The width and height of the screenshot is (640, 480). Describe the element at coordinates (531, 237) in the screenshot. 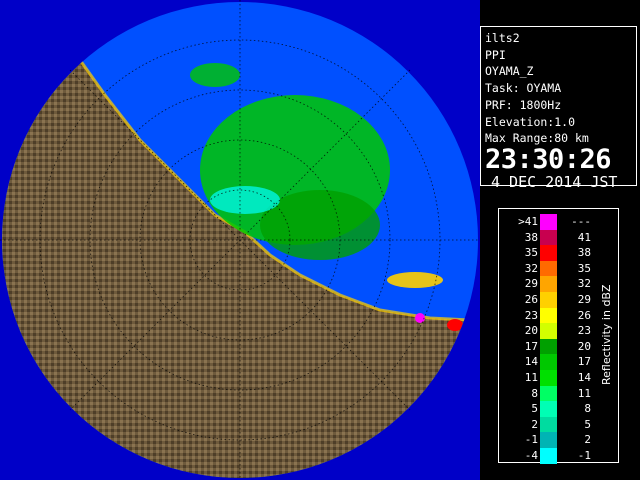

I see `legend-lower-bound: 38` at that location.